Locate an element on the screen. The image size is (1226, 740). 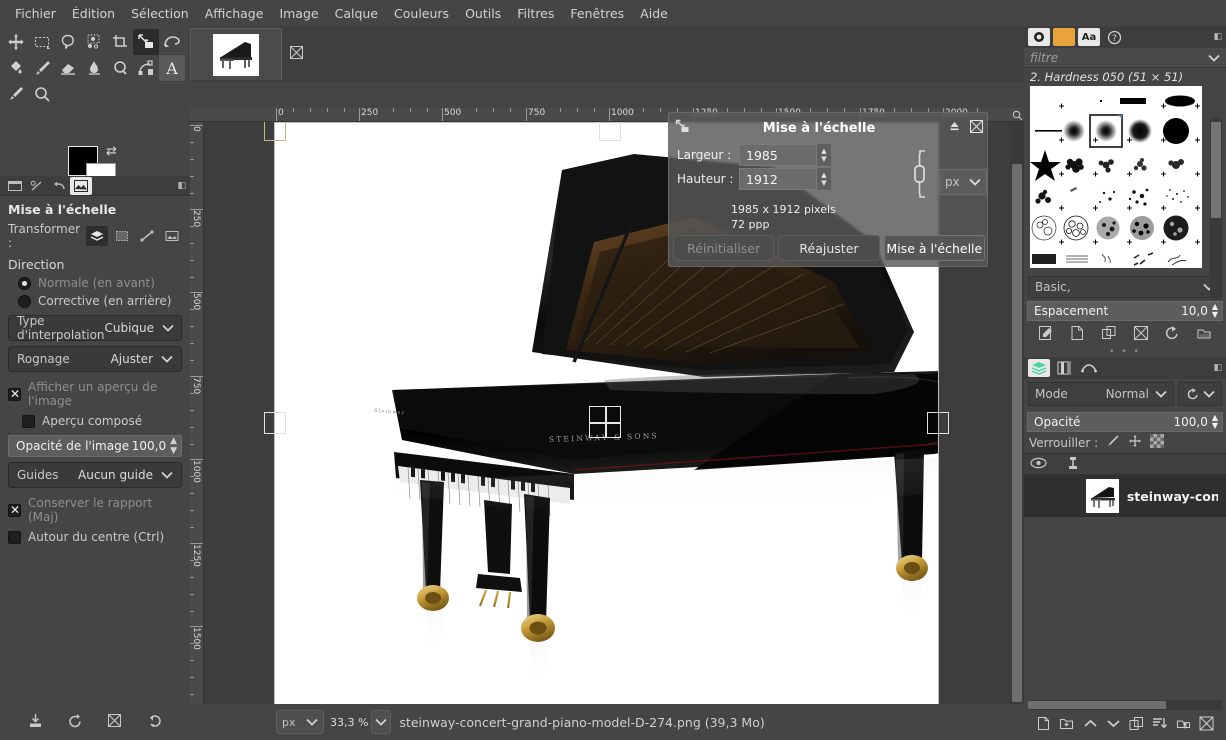
keep-aspect-checkbox is located at coordinates (14, 510).